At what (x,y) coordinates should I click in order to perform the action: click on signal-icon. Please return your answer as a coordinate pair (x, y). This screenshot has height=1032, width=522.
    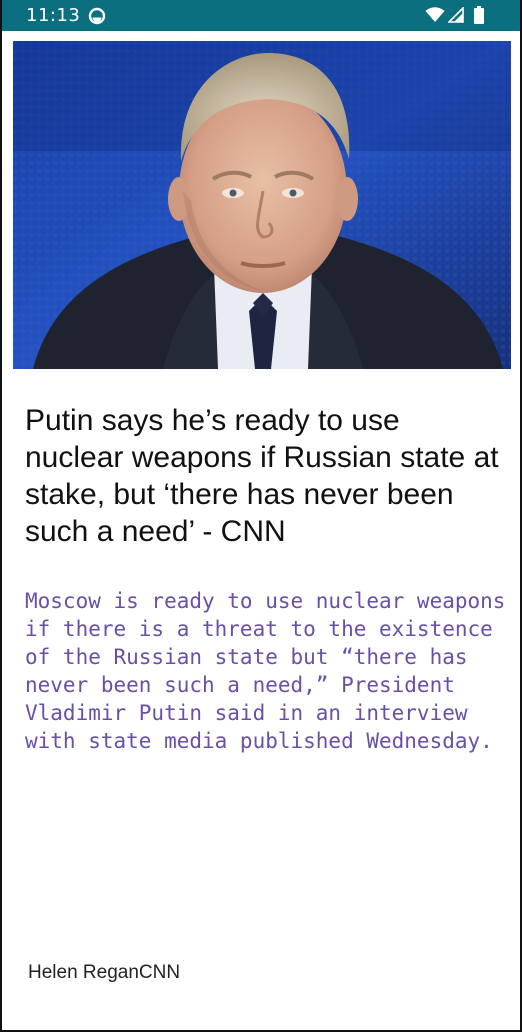
    Looking at the image, I should click on (456, 15).